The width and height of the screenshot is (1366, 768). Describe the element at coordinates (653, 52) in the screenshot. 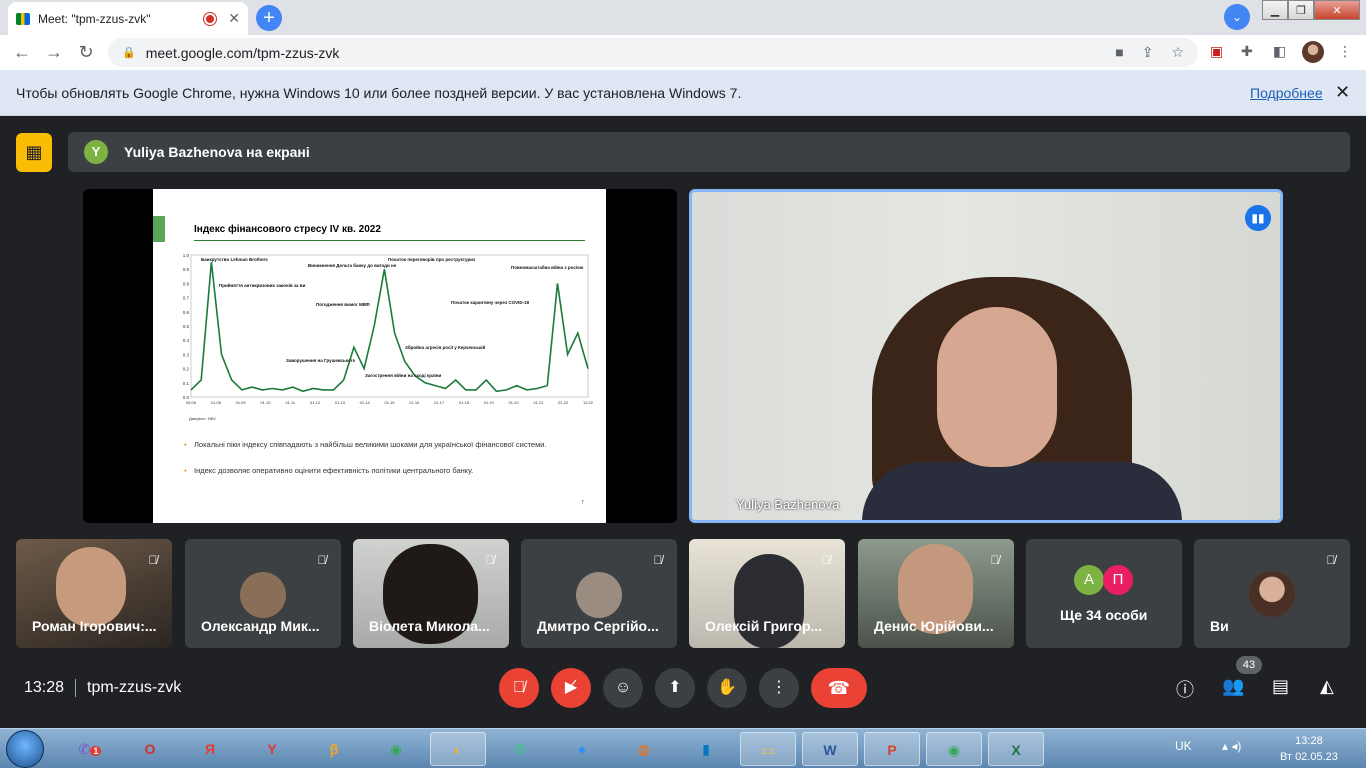

I see `address-bar: 🔒 meet.google.com/tpm-zzus-zvk ■ ⇪ ☆` at that location.